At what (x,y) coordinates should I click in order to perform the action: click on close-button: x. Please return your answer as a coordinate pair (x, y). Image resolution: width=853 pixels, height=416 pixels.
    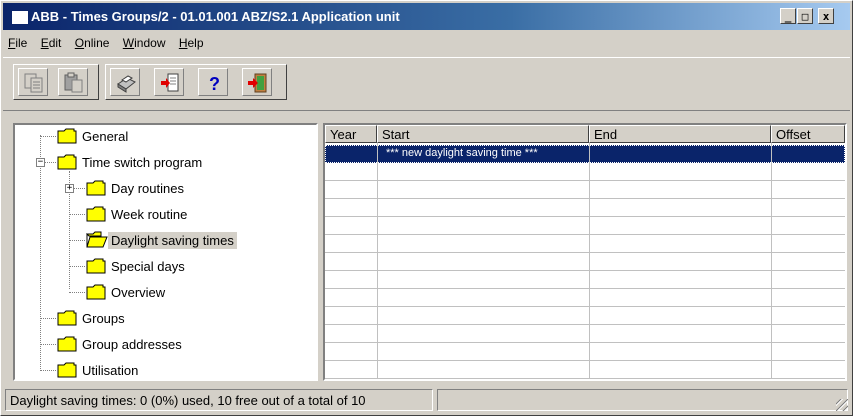
    Looking at the image, I should click on (826, 16).